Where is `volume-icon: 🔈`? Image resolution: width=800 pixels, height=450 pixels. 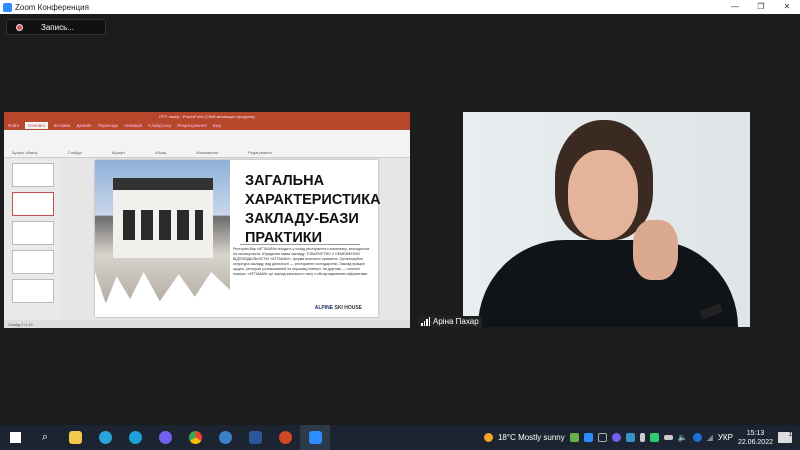
volume-icon: 🔈 is located at coordinates (683, 437).